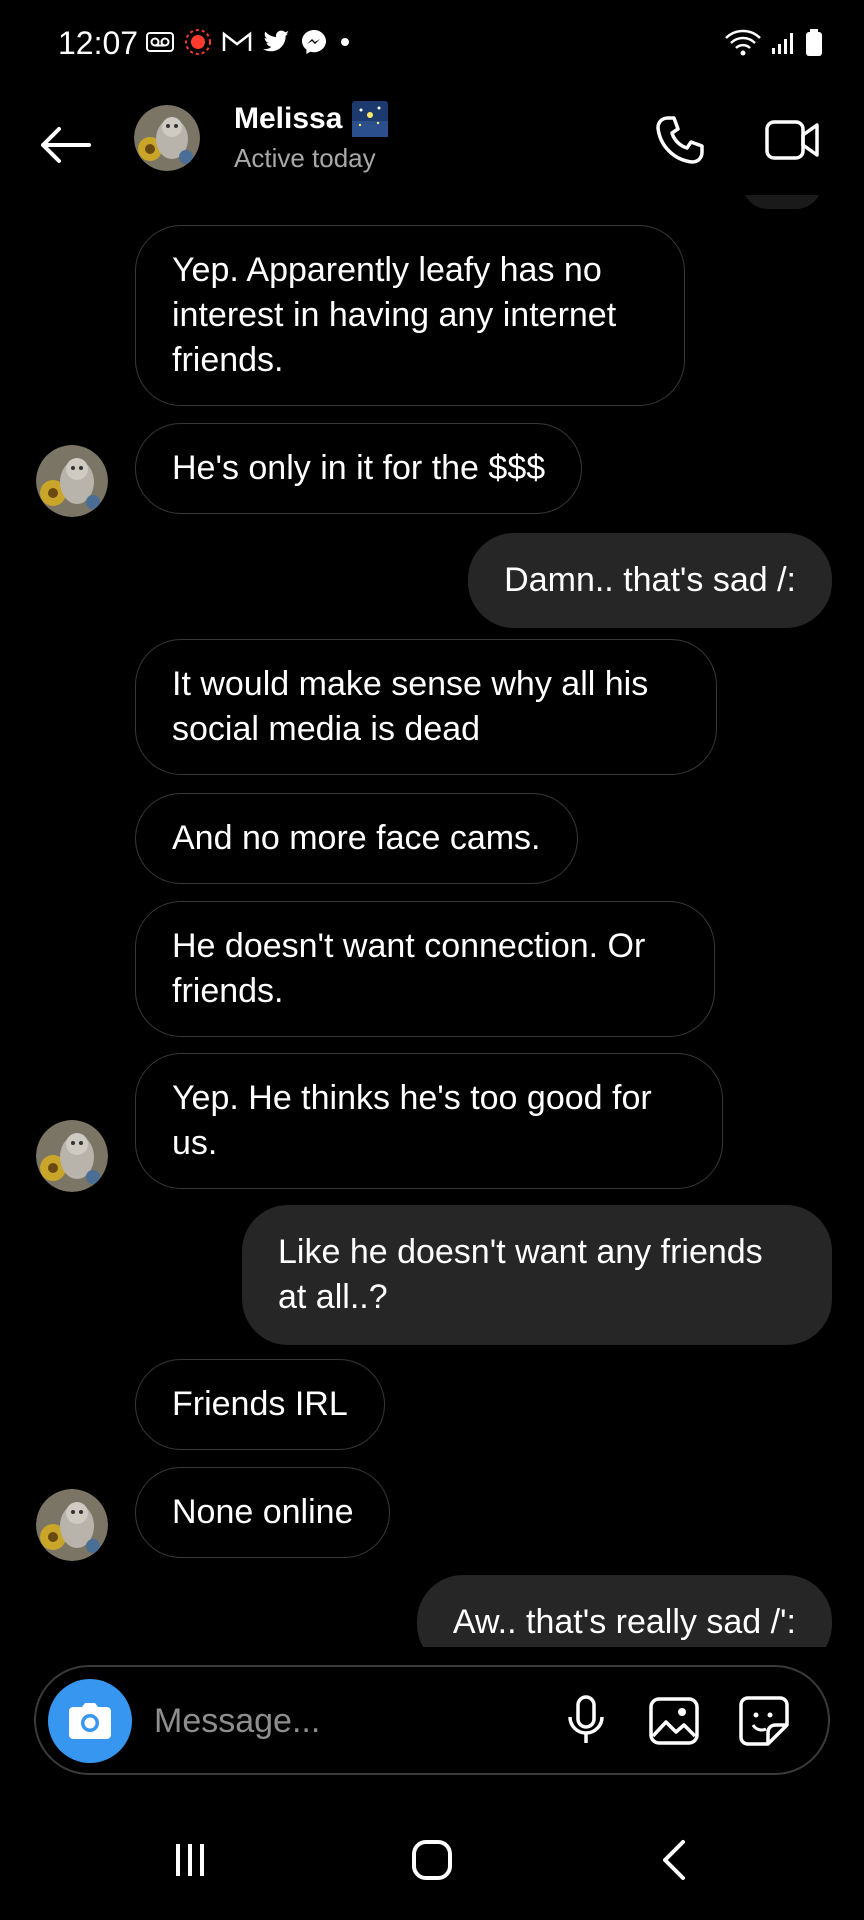 This screenshot has height=1920, width=864. I want to click on recent-apps-button, so click(190, 1860).